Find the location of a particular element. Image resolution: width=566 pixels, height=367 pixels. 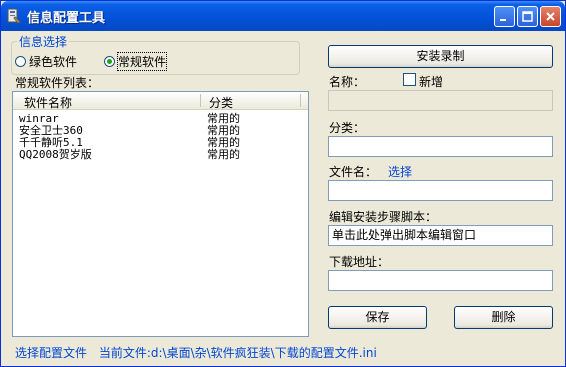

status-bar: 选择配置文件 当前文件:d:\桌面\杂\软件疯狂装\下载的配置文件.ini is located at coordinates (196, 352).